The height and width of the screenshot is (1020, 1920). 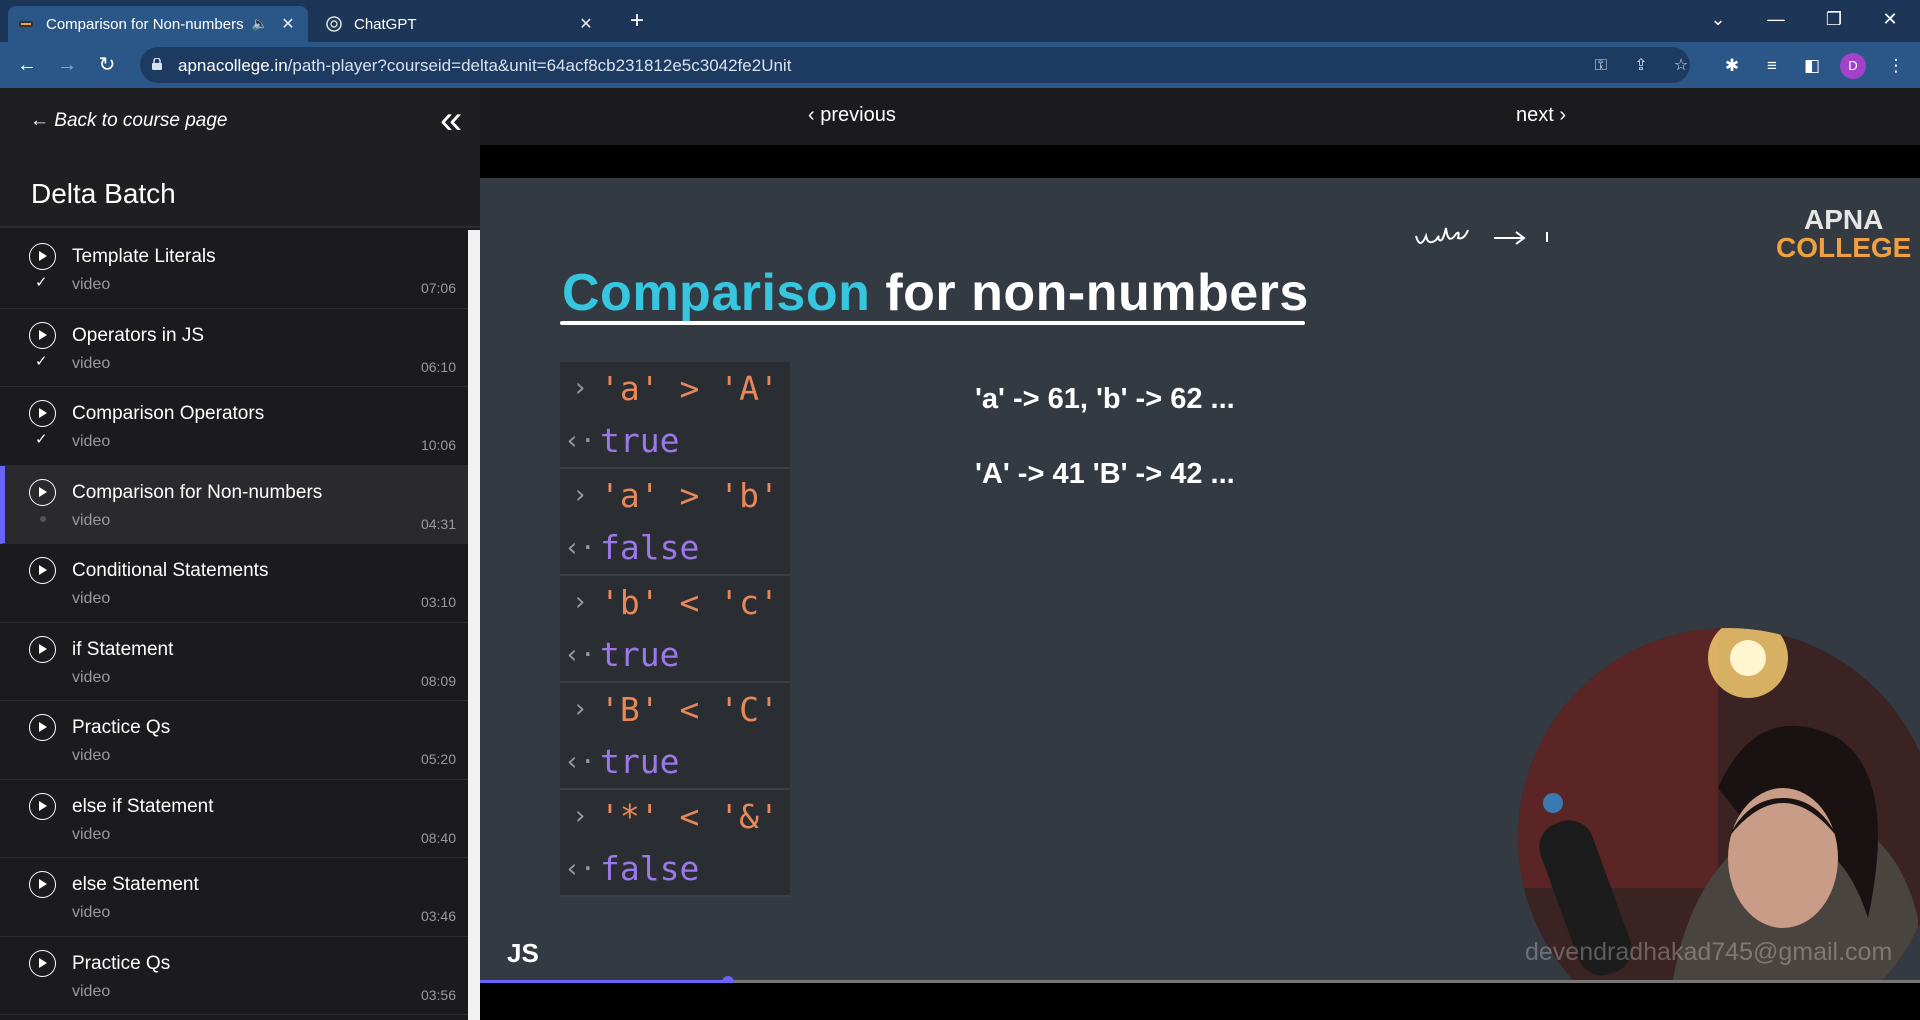 What do you see at coordinates (461, 24) in the screenshot?
I see `tab-chatgpt: ChatGPT ✕` at bounding box center [461, 24].